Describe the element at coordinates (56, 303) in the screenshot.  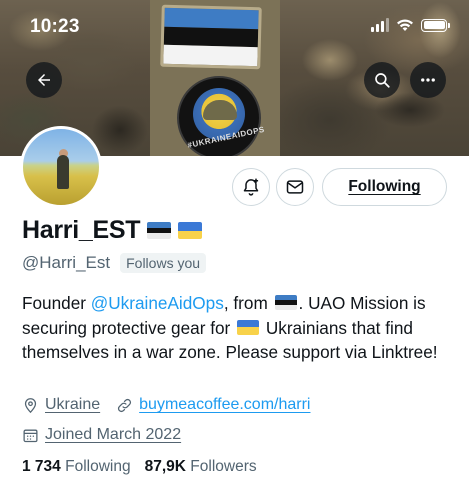
I see `bio-text: Founder` at that location.